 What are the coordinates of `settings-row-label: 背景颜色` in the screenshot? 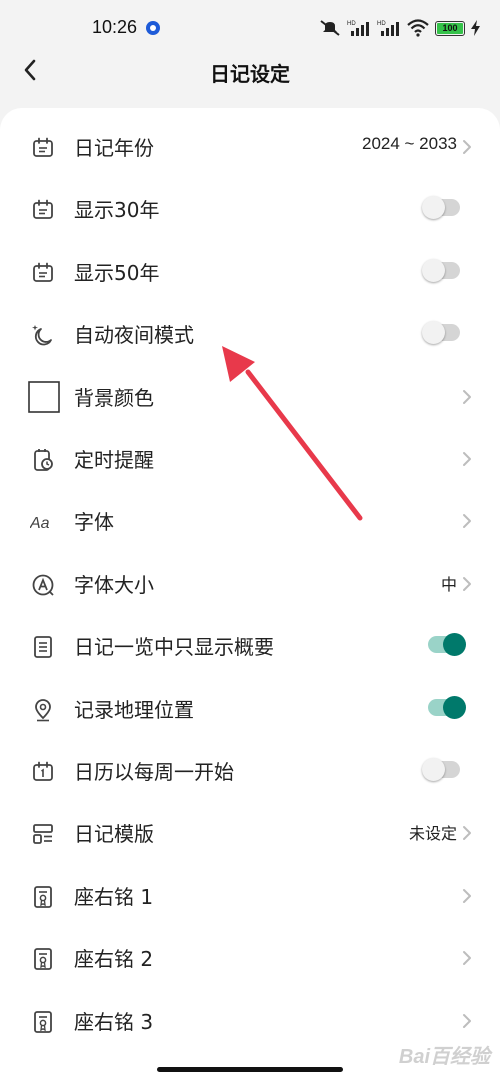 It's located at (114, 397).